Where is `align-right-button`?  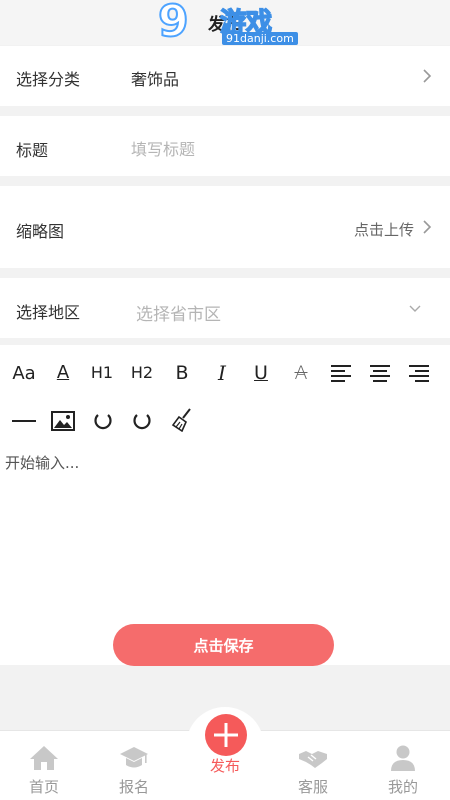 align-right-button is located at coordinates (419, 373).